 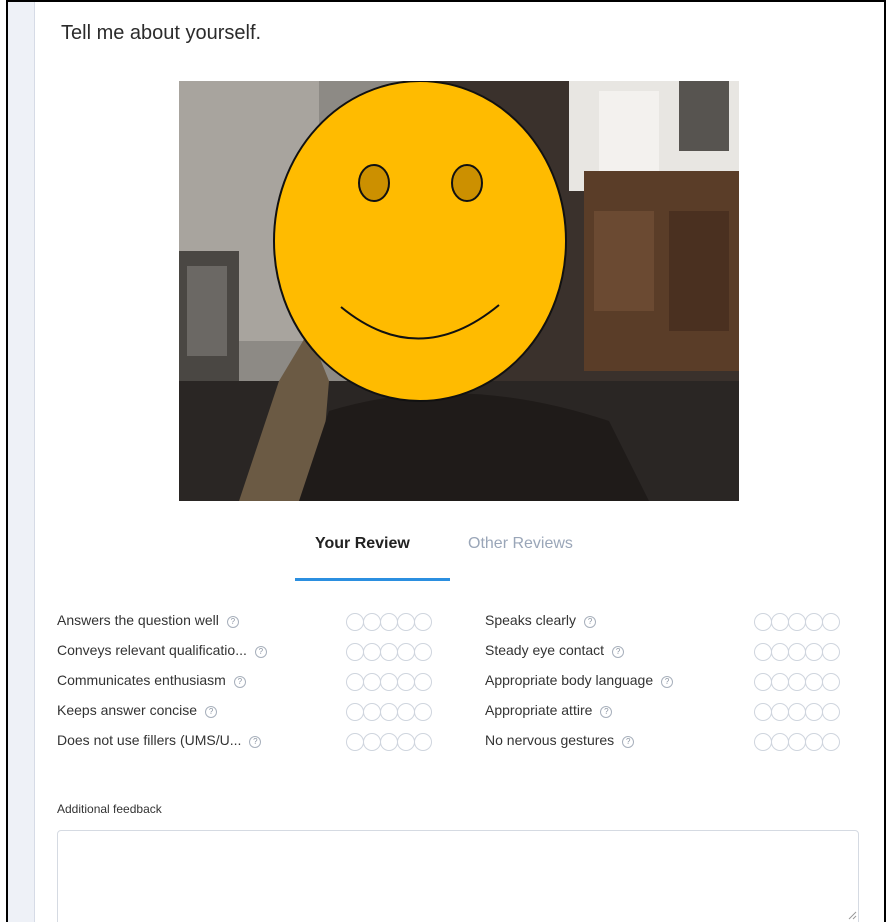 I want to click on criterion-text: Speaks clearly, so click(x=531, y=620).